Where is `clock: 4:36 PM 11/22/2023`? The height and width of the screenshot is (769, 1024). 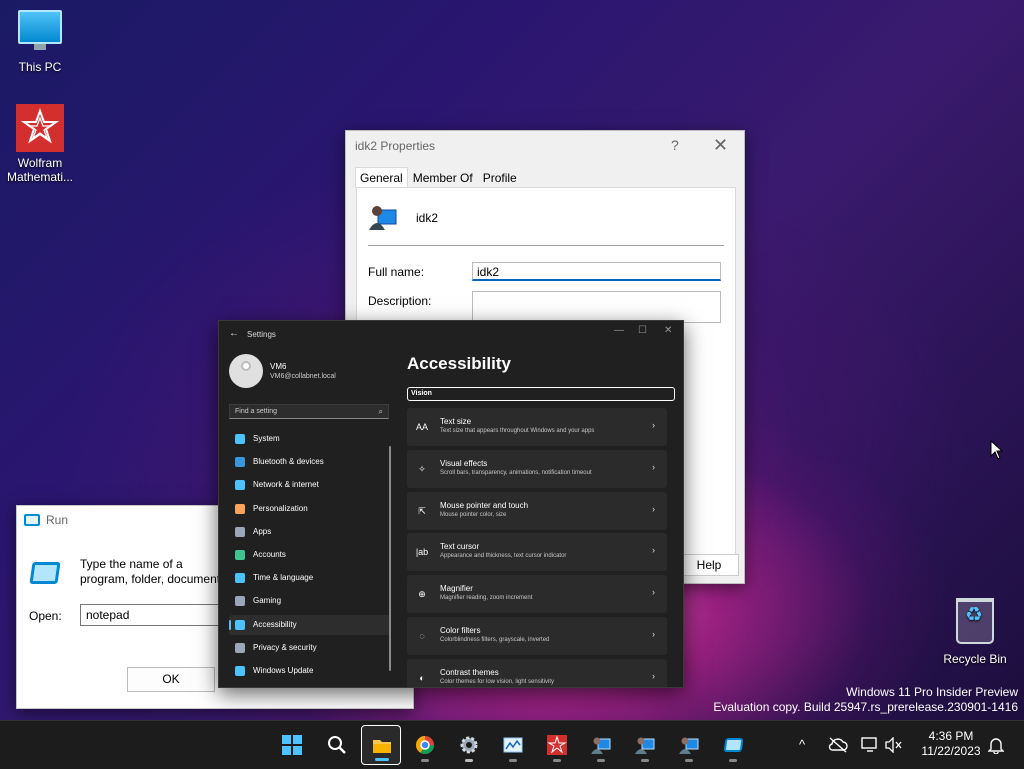
clock: 4:36 PM 11/22/2023 is located at coordinates (951, 744).